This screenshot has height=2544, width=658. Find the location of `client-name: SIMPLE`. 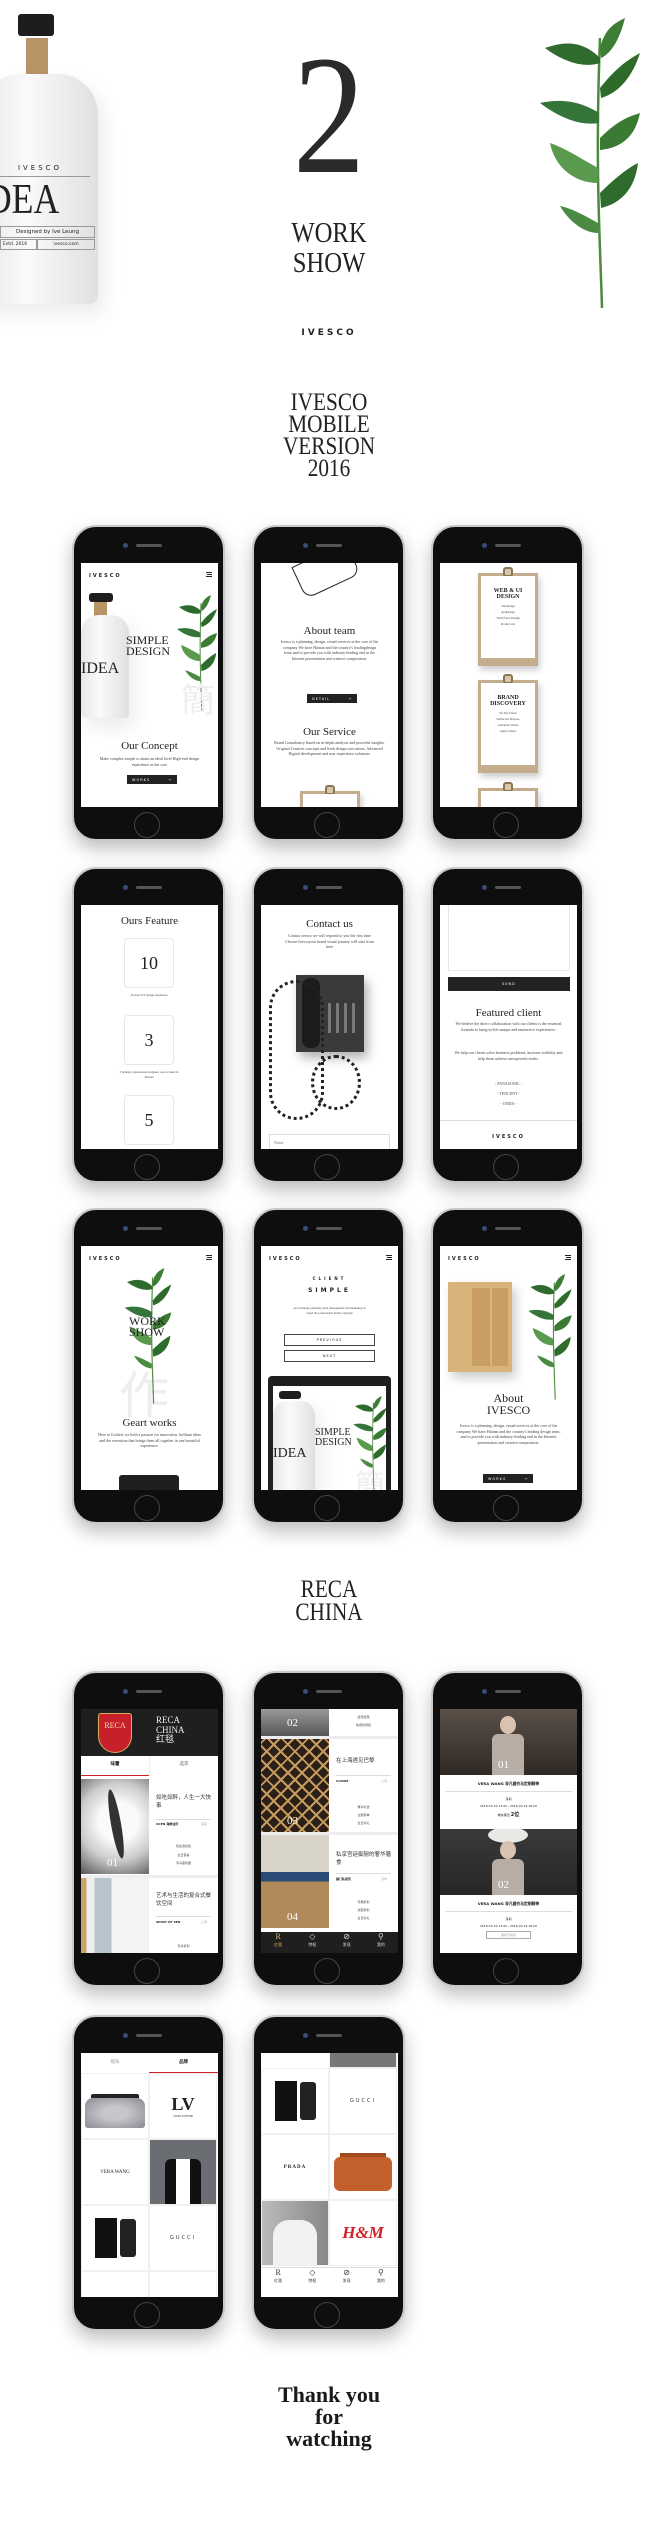

client-name: SIMPLE is located at coordinates (329, 1290).